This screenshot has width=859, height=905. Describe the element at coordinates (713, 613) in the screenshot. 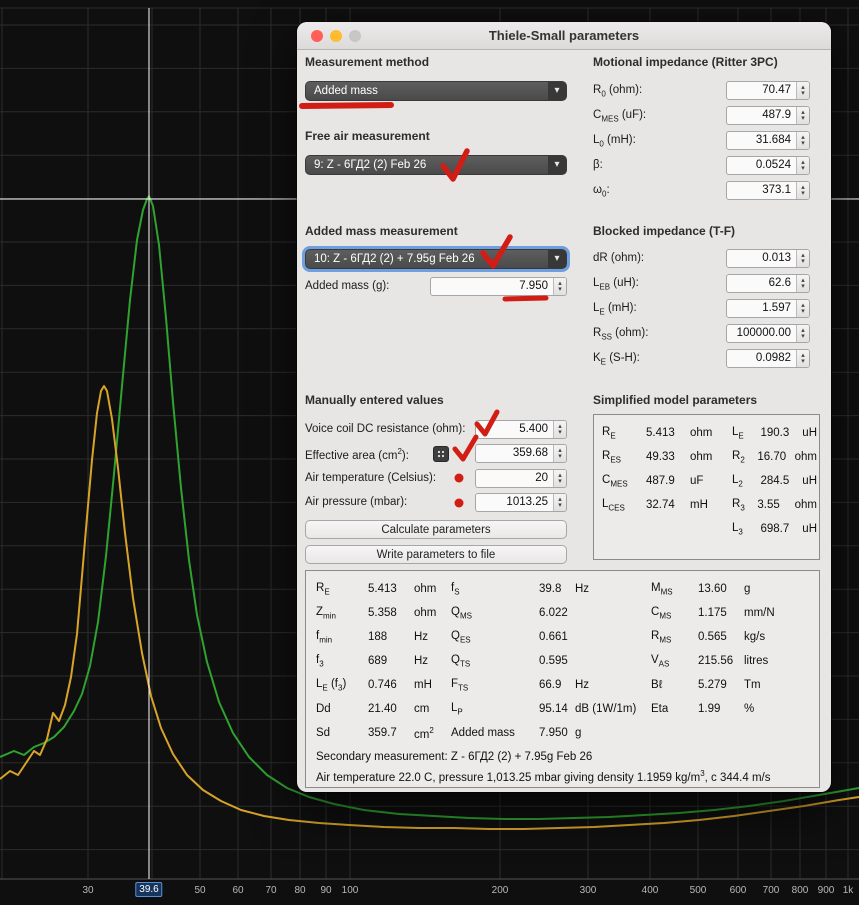

I see `result-row: CMS 1.175 mm/N` at that location.